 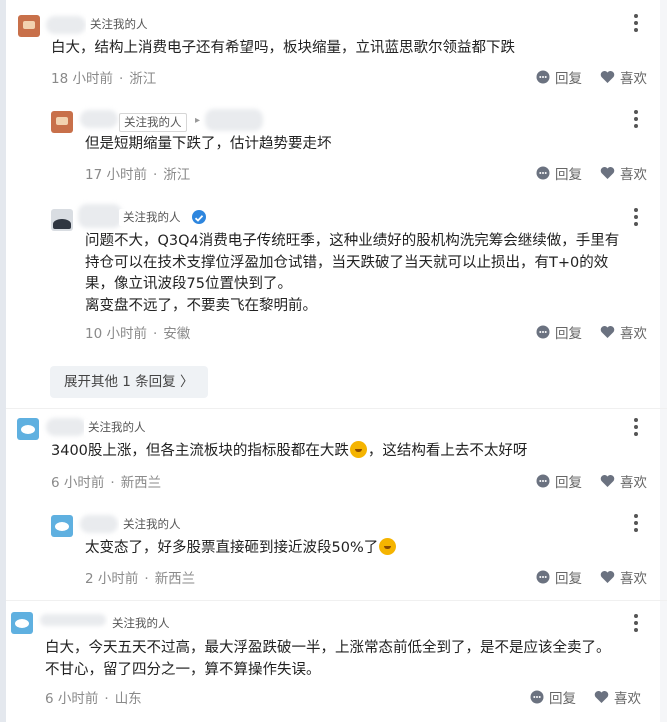 I want to click on left-edge-strip, so click(x=3, y=361).